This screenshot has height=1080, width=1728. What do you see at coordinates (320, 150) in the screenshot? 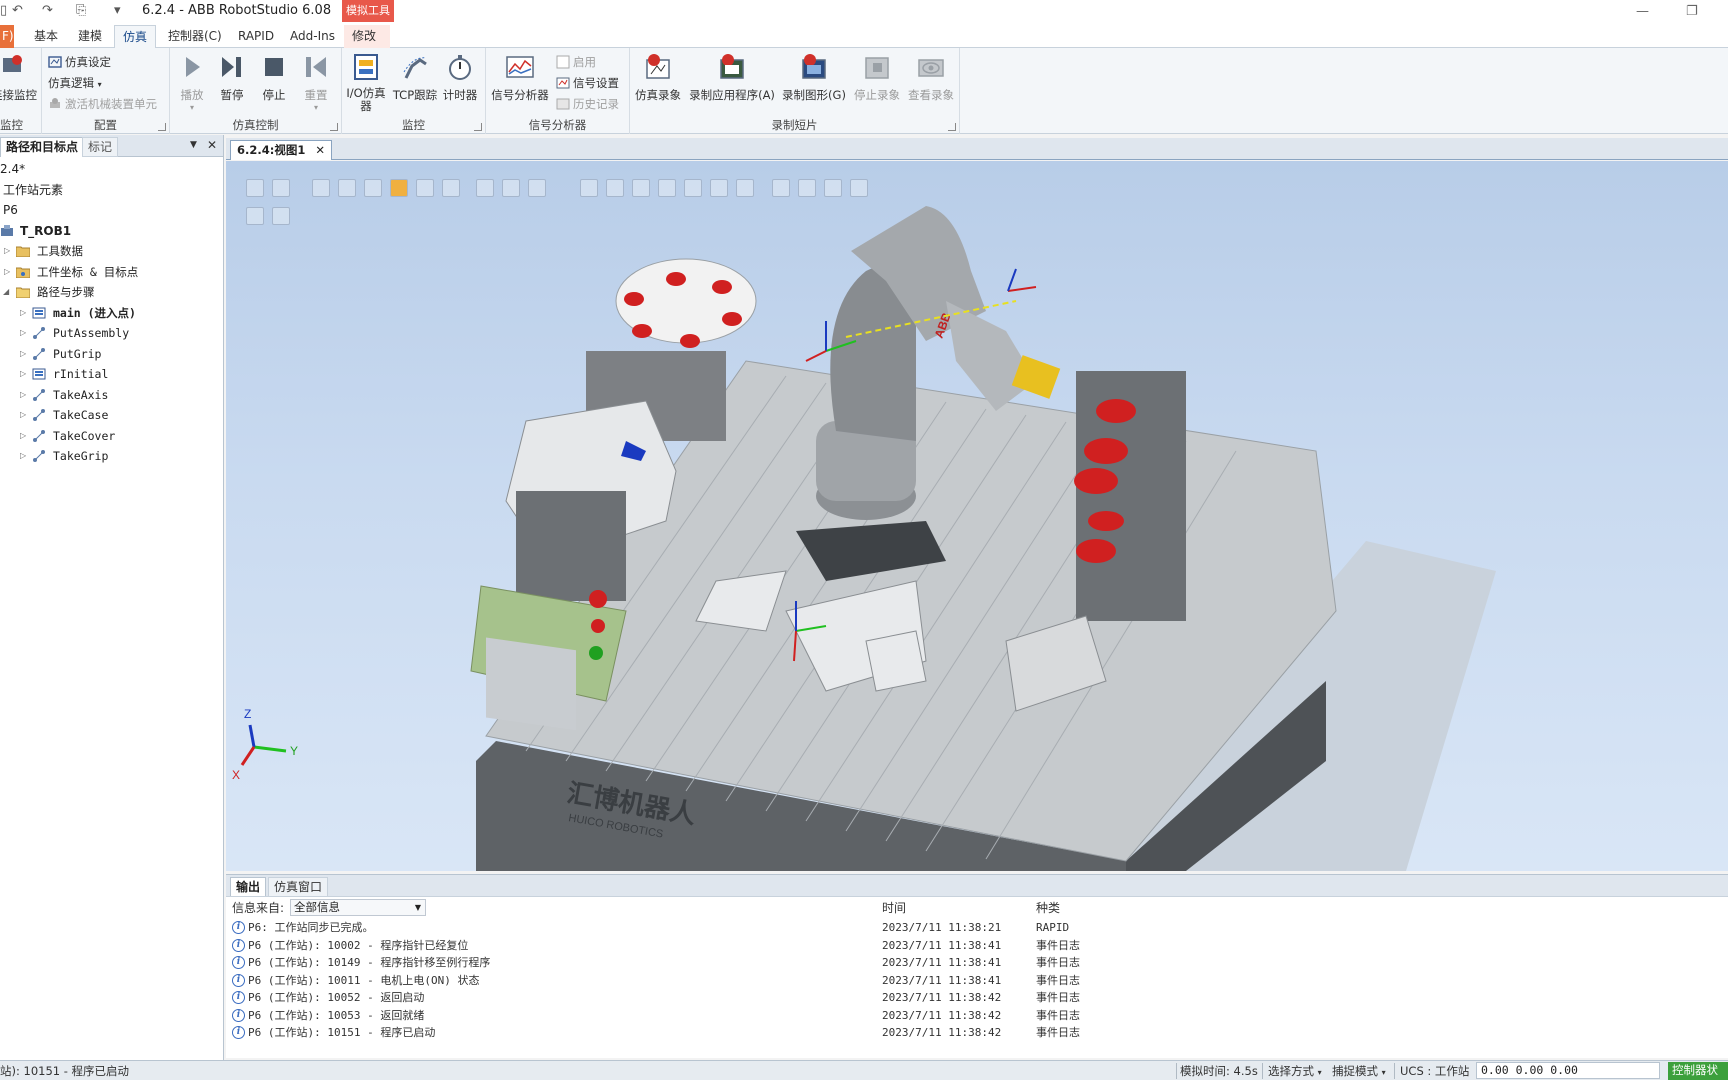
I see `close-tab-icon: ✕` at bounding box center [320, 150].